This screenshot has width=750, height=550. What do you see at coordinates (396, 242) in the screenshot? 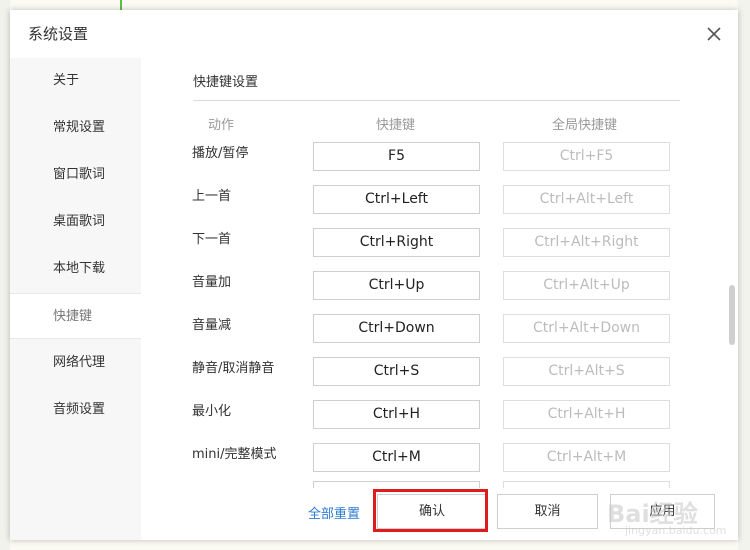
I see `hotkey-field: Ctrl+Right` at bounding box center [396, 242].